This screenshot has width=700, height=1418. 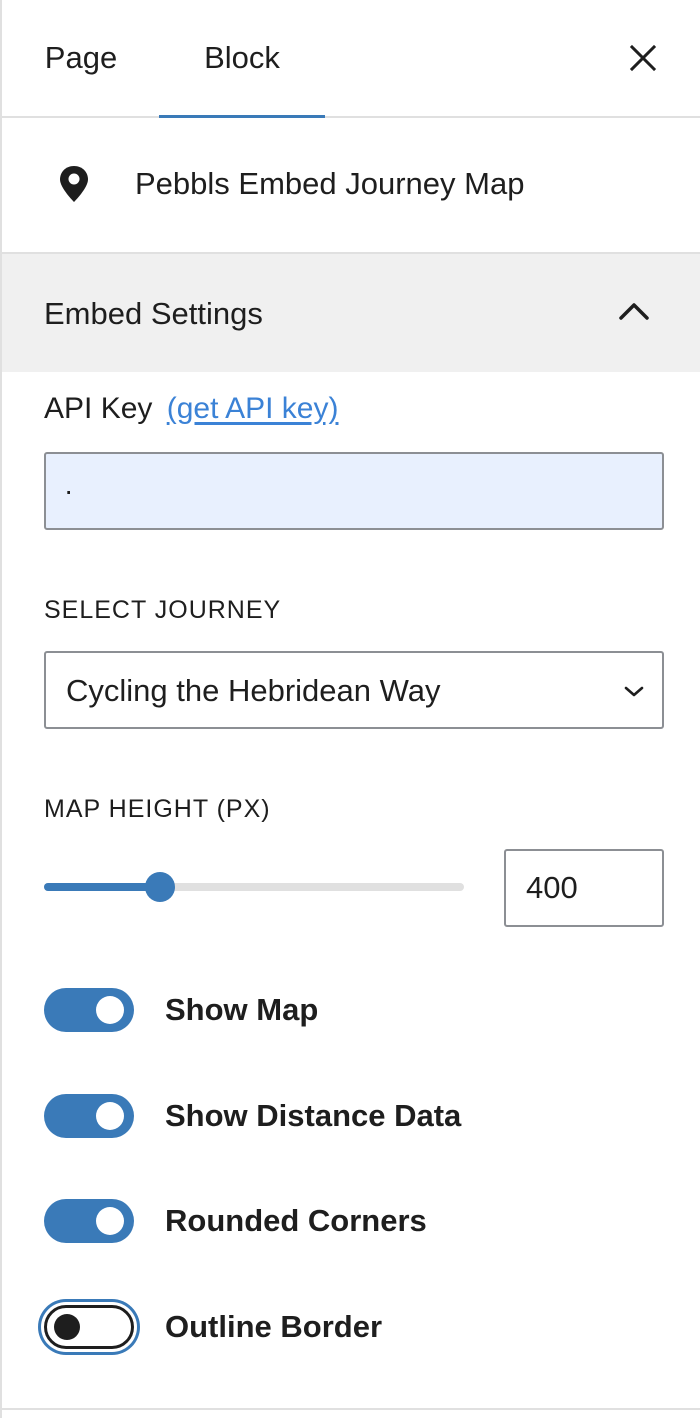 What do you see at coordinates (330, 183) in the screenshot?
I see `block-title: Pebbls Embed Journey Map` at bounding box center [330, 183].